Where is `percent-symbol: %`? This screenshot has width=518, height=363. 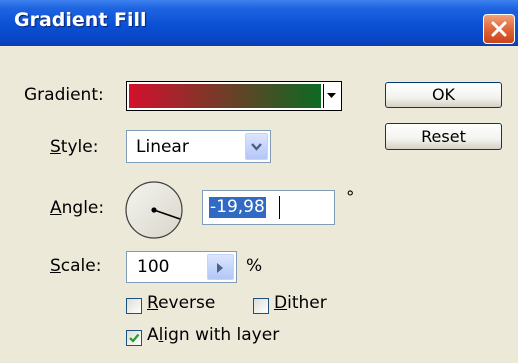
percent-symbol: % is located at coordinates (254, 266).